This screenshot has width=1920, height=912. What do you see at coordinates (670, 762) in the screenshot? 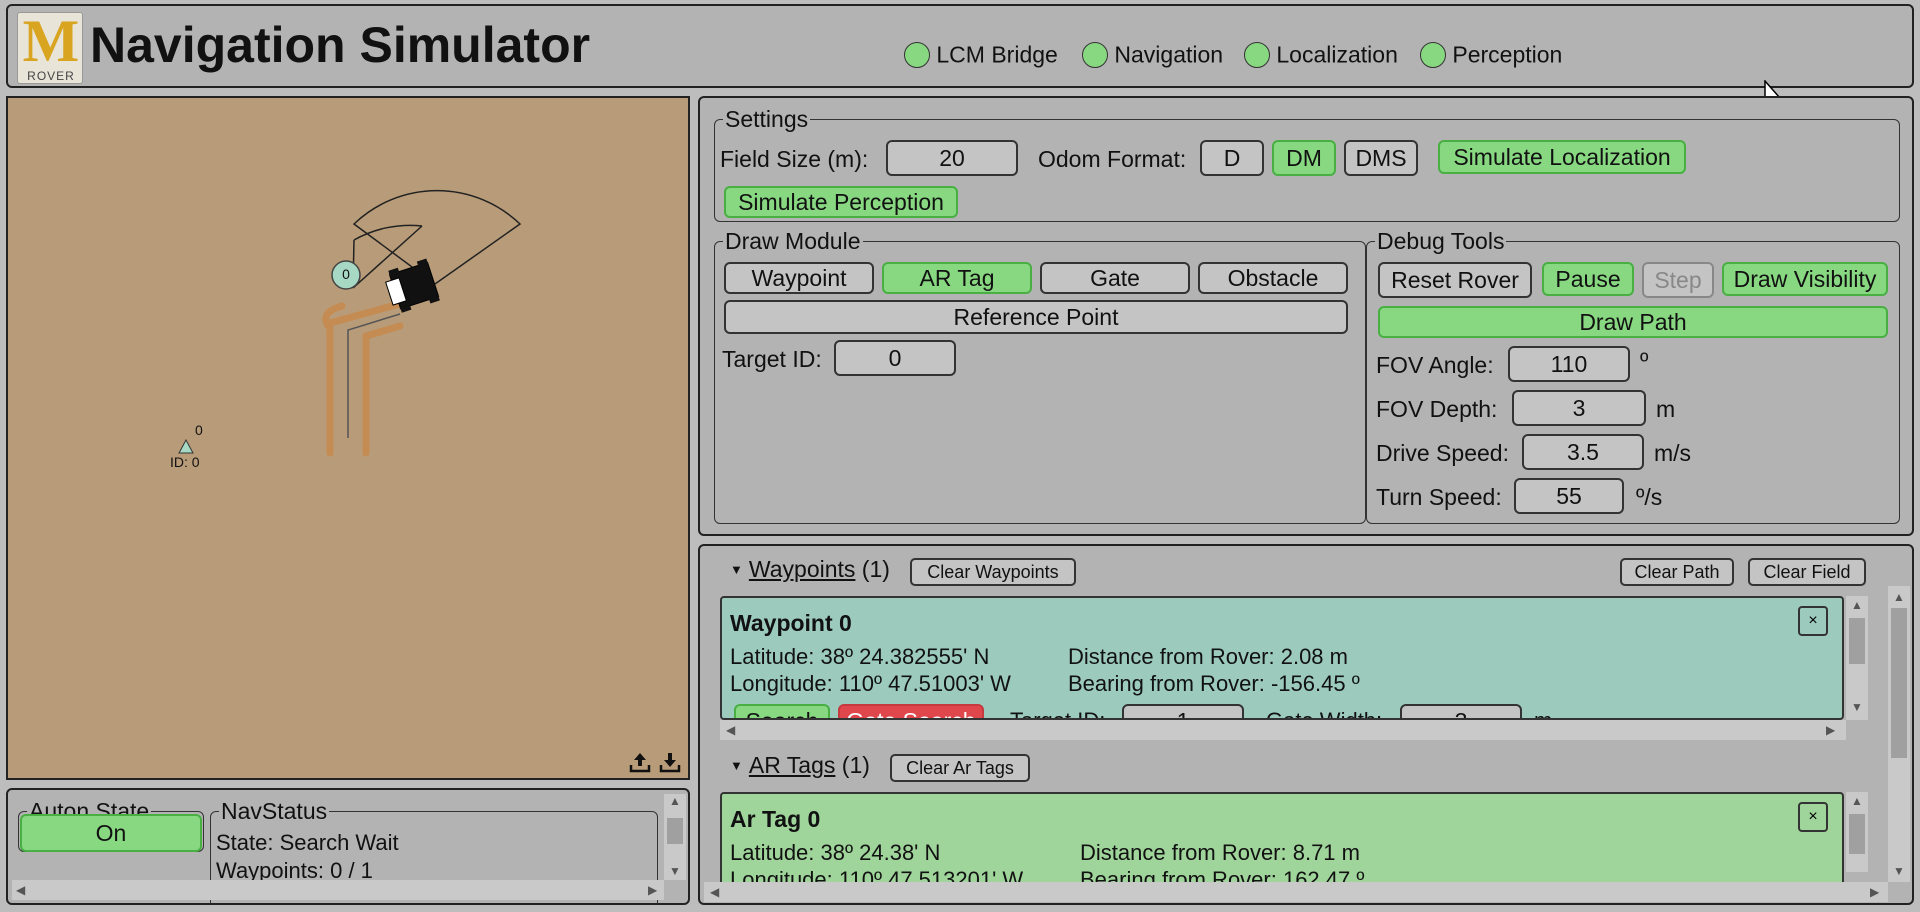
I see `download-icon` at bounding box center [670, 762].